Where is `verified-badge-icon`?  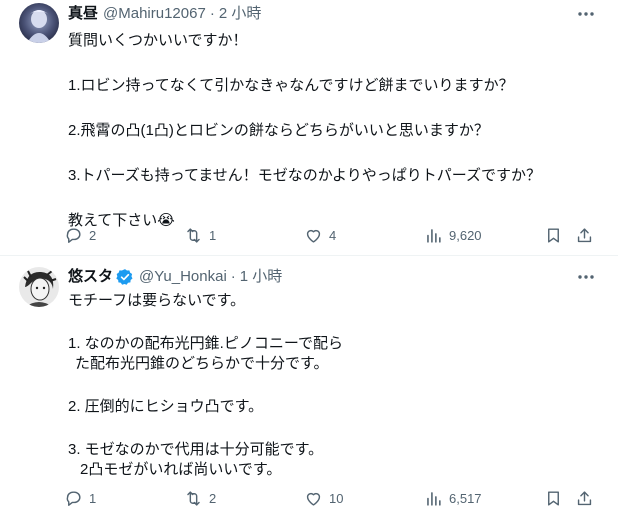 verified-badge-icon is located at coordinates (125, 277).